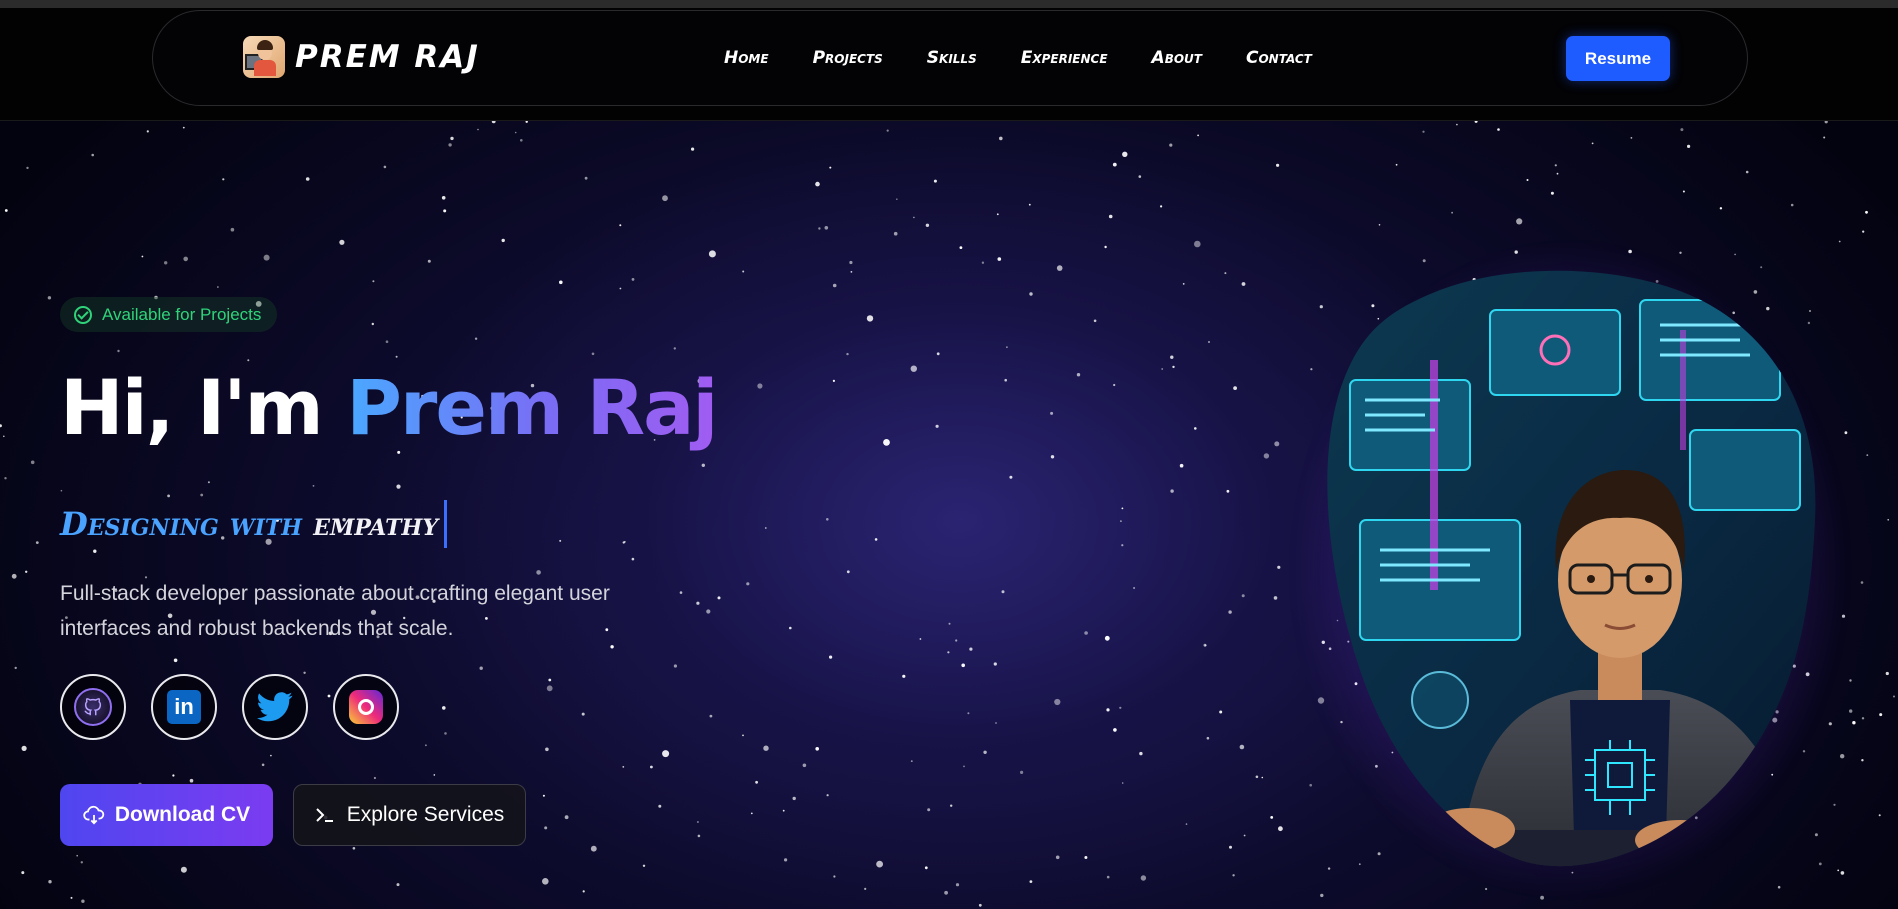 Image resolution: width=1898 pixels, height=909 pixels. I want to click on nav-link-projects: Projects, so click(848, 58).